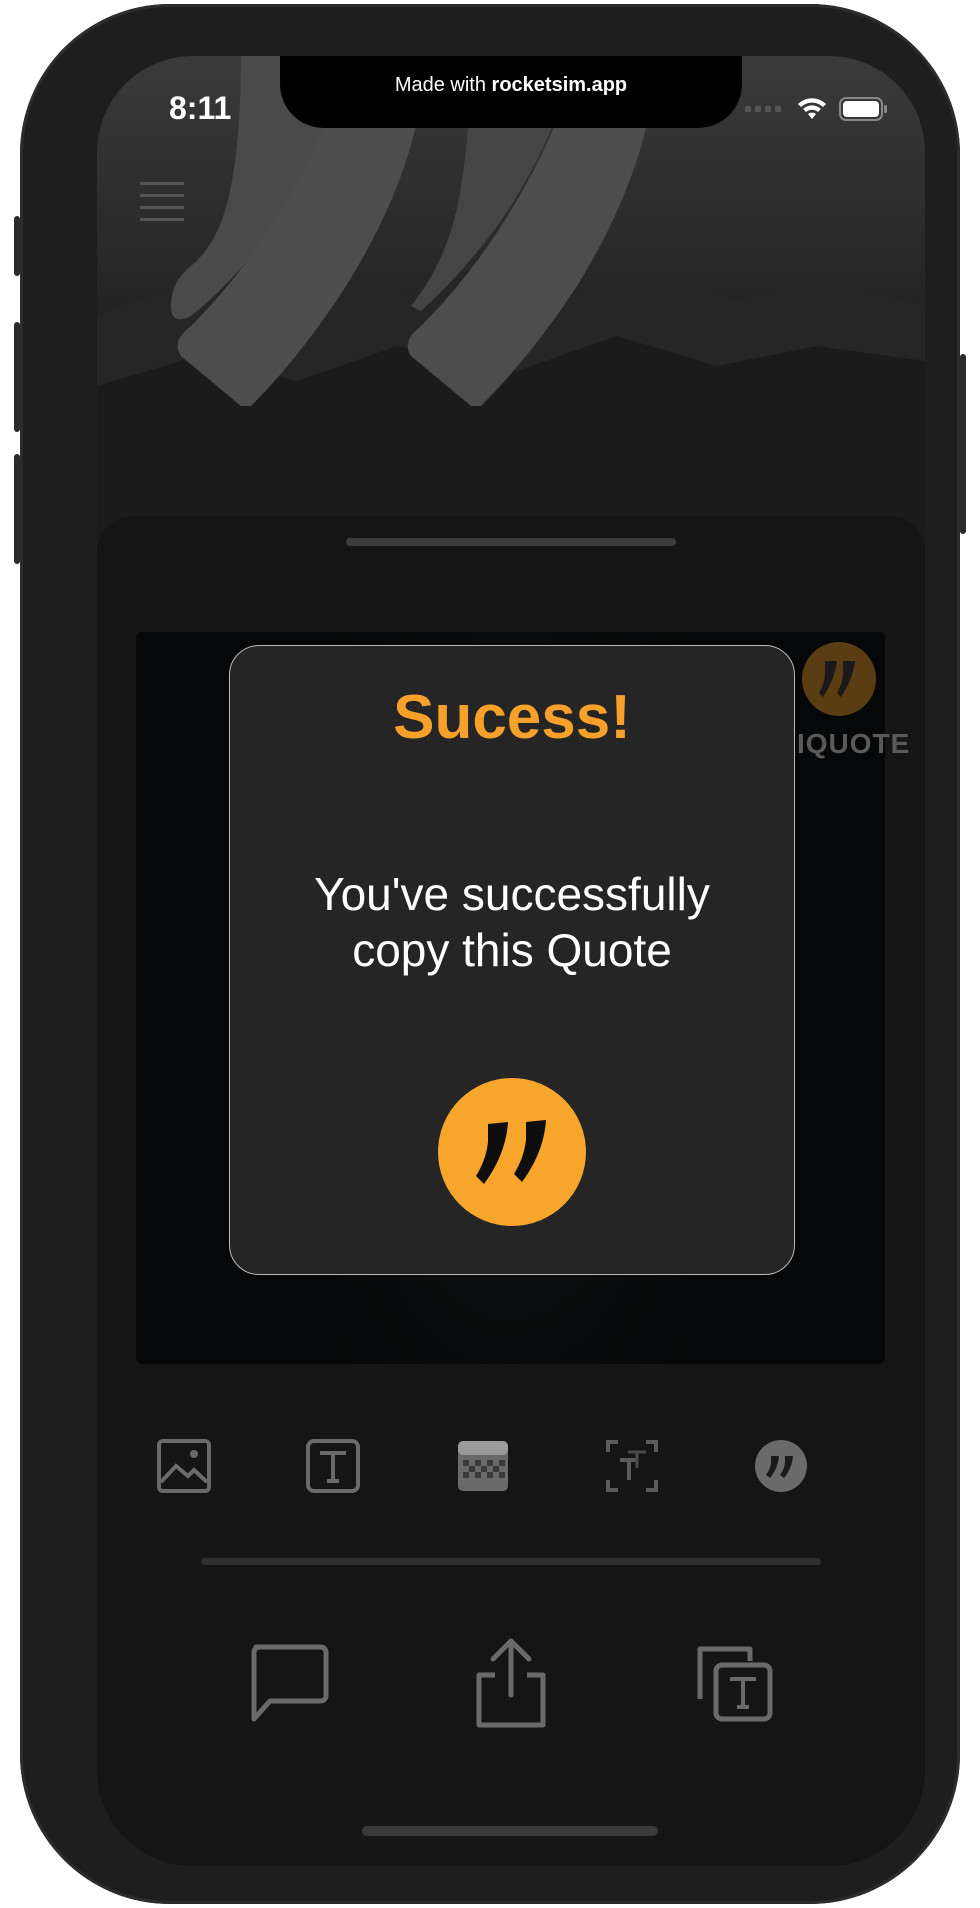  What do you see at coordinates (17, 509) in the screenshot?
I see `volume-down-button` at bounding box center [17, 509].